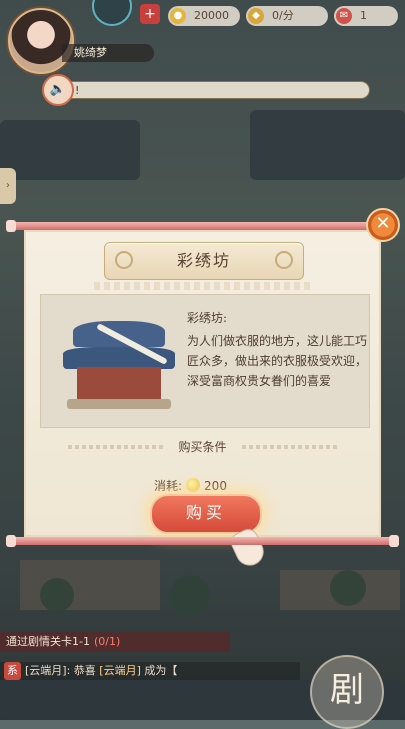 The image size is (405, 729). Describe the element at coordinates (108, 53) in the screenshot. I see `player-name: 姚绮梦` at that location.